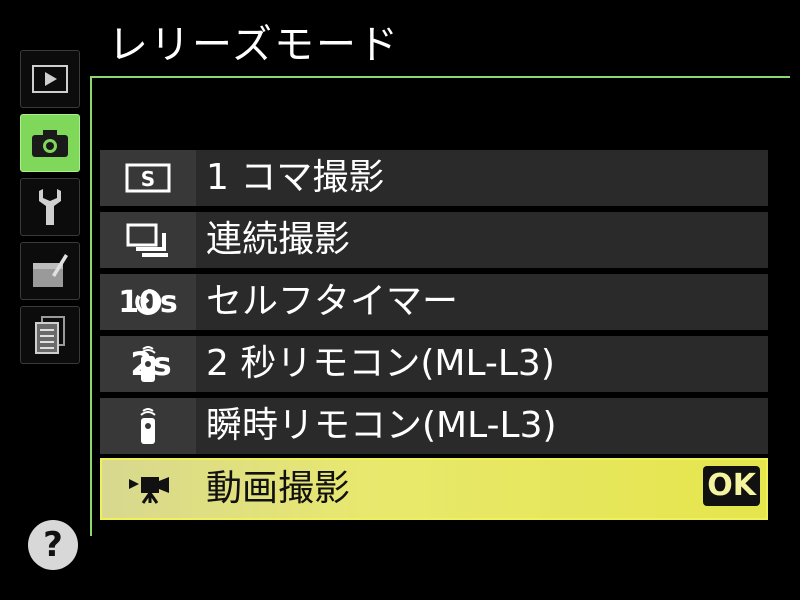 The height and width of the screenshot is (600, 800). I want to click on camera-icon, so click(50, 143).